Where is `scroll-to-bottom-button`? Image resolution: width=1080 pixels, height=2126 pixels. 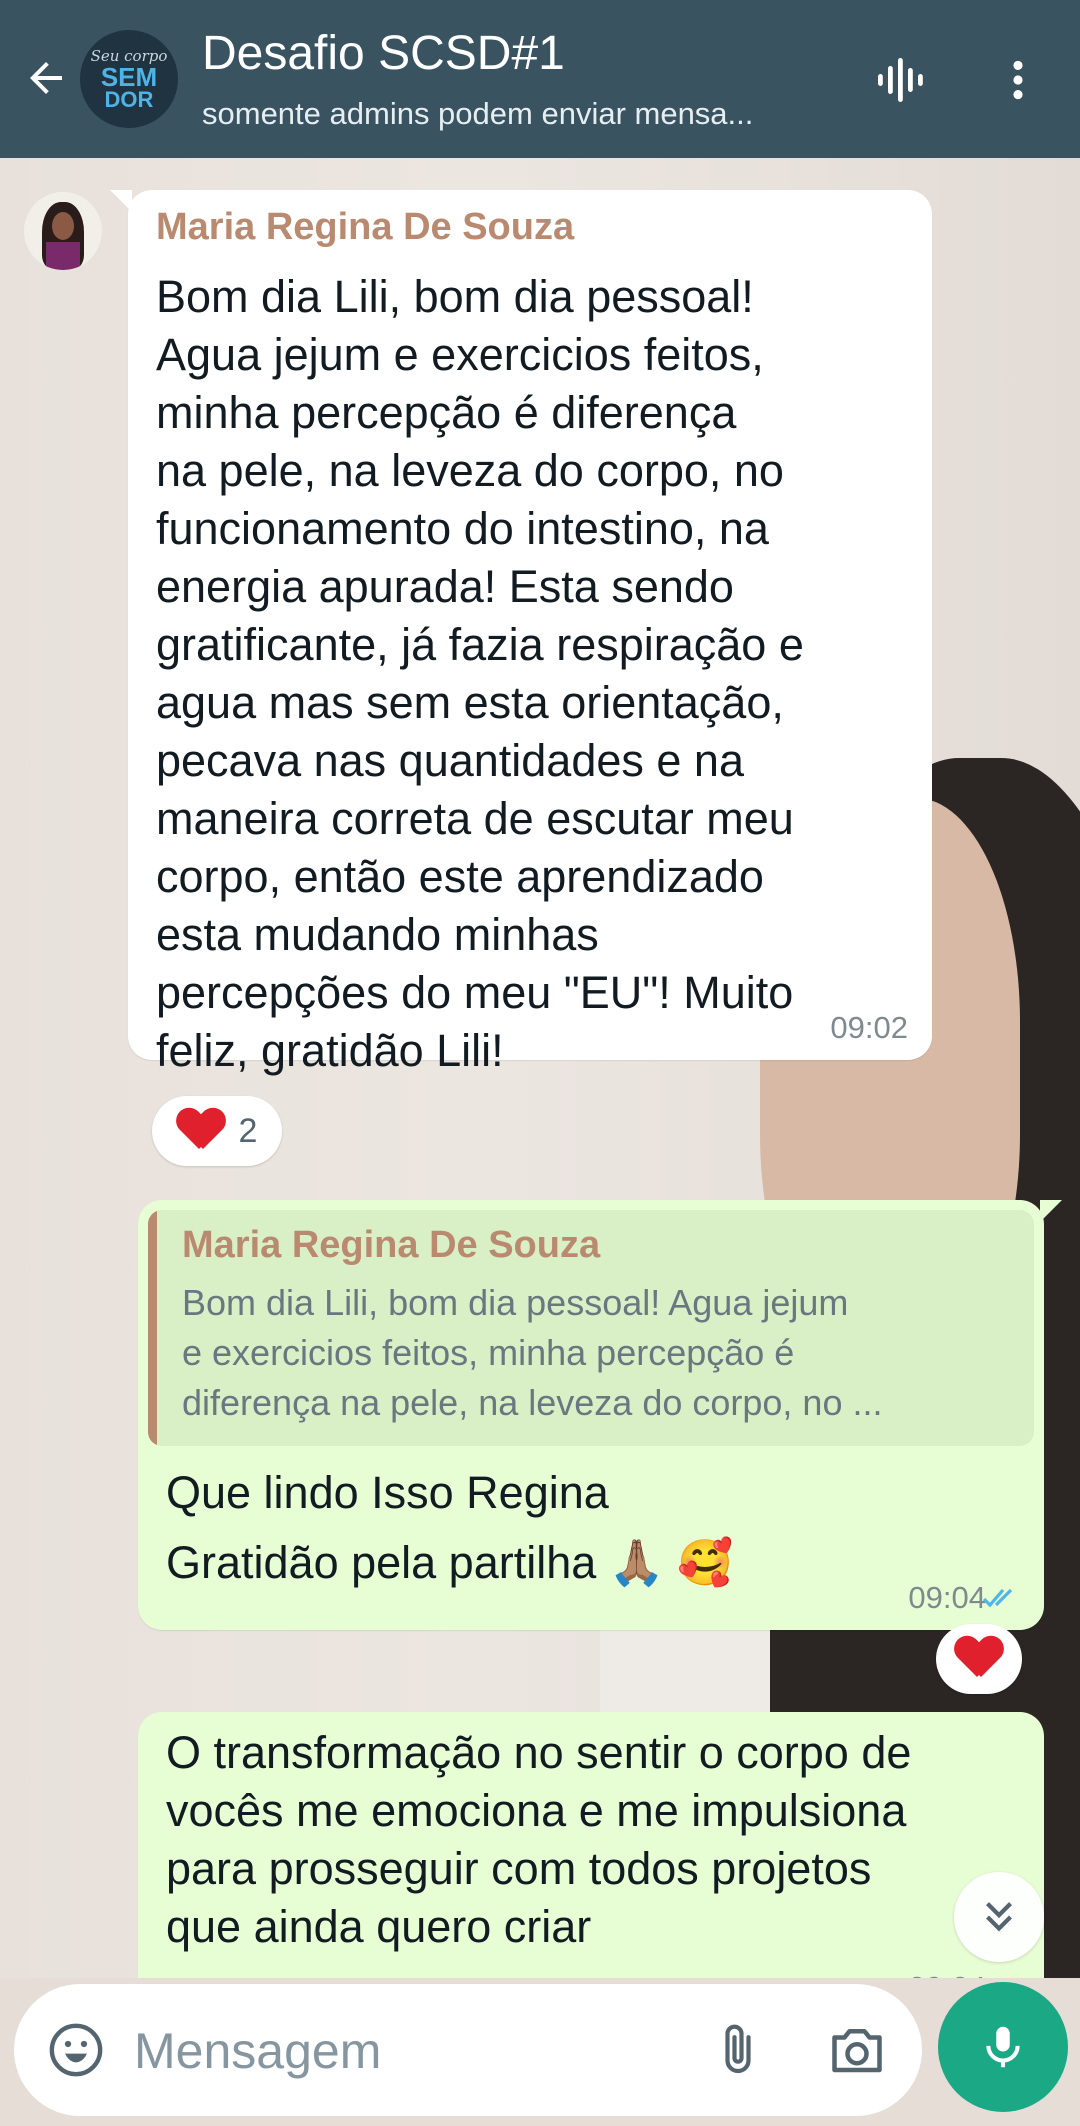
scroll-to-bottom-button is located at coordinates (999, 1917).